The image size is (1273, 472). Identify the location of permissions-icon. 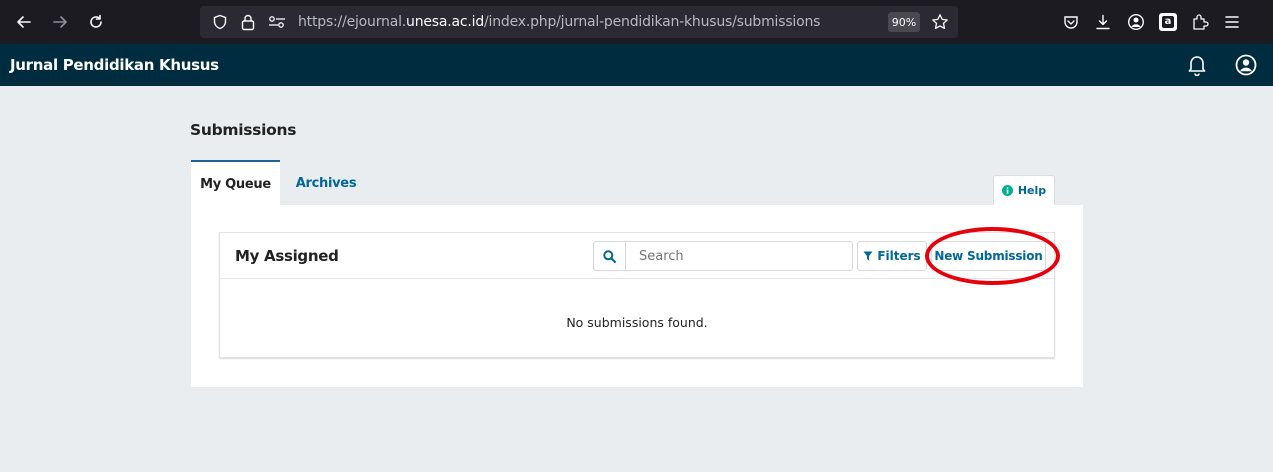
(277, 24).